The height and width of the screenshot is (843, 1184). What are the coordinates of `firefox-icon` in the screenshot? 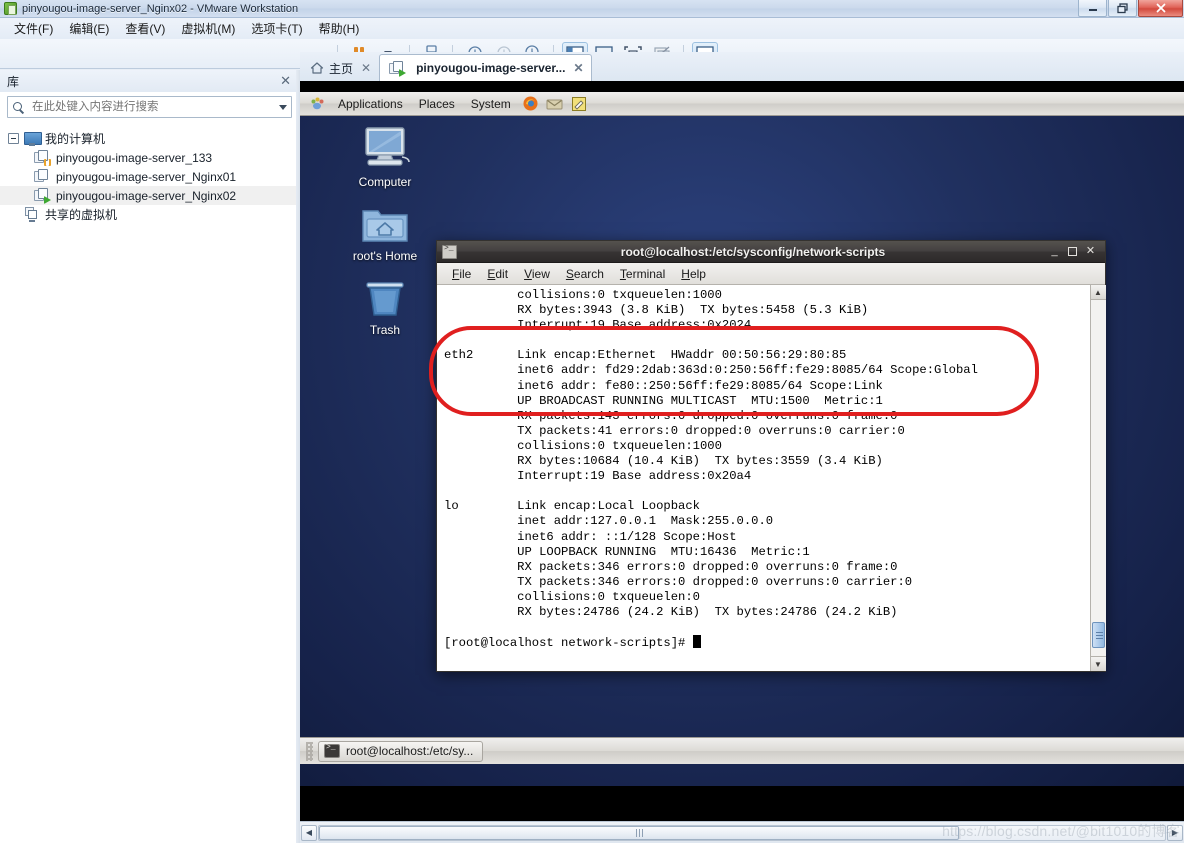 It's located at (531, 104).